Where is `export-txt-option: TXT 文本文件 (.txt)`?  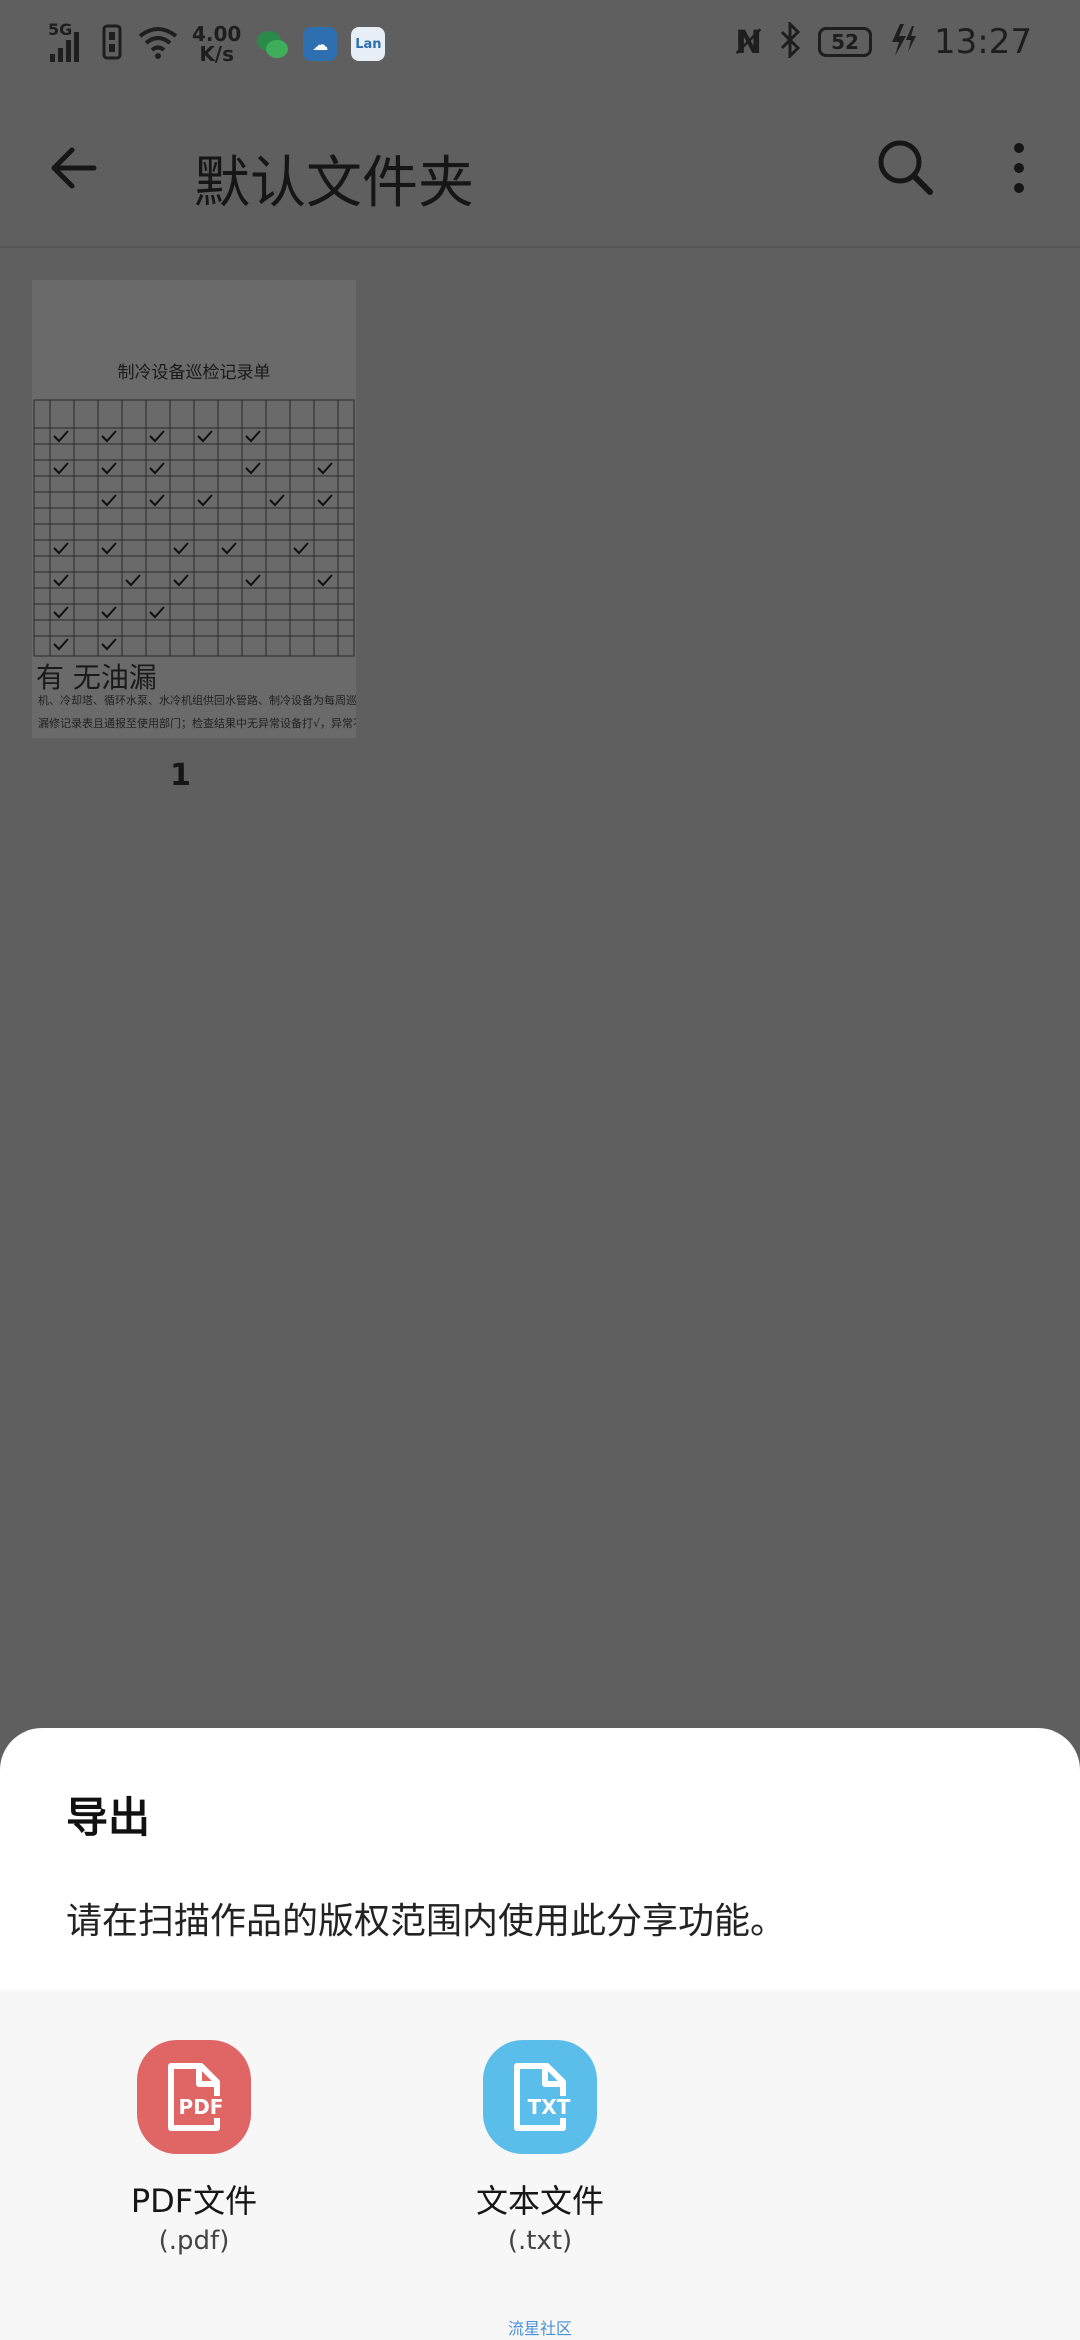
export-txt-option: TXT 文本文件 (.txt) is located at coordinates (540, 2148).